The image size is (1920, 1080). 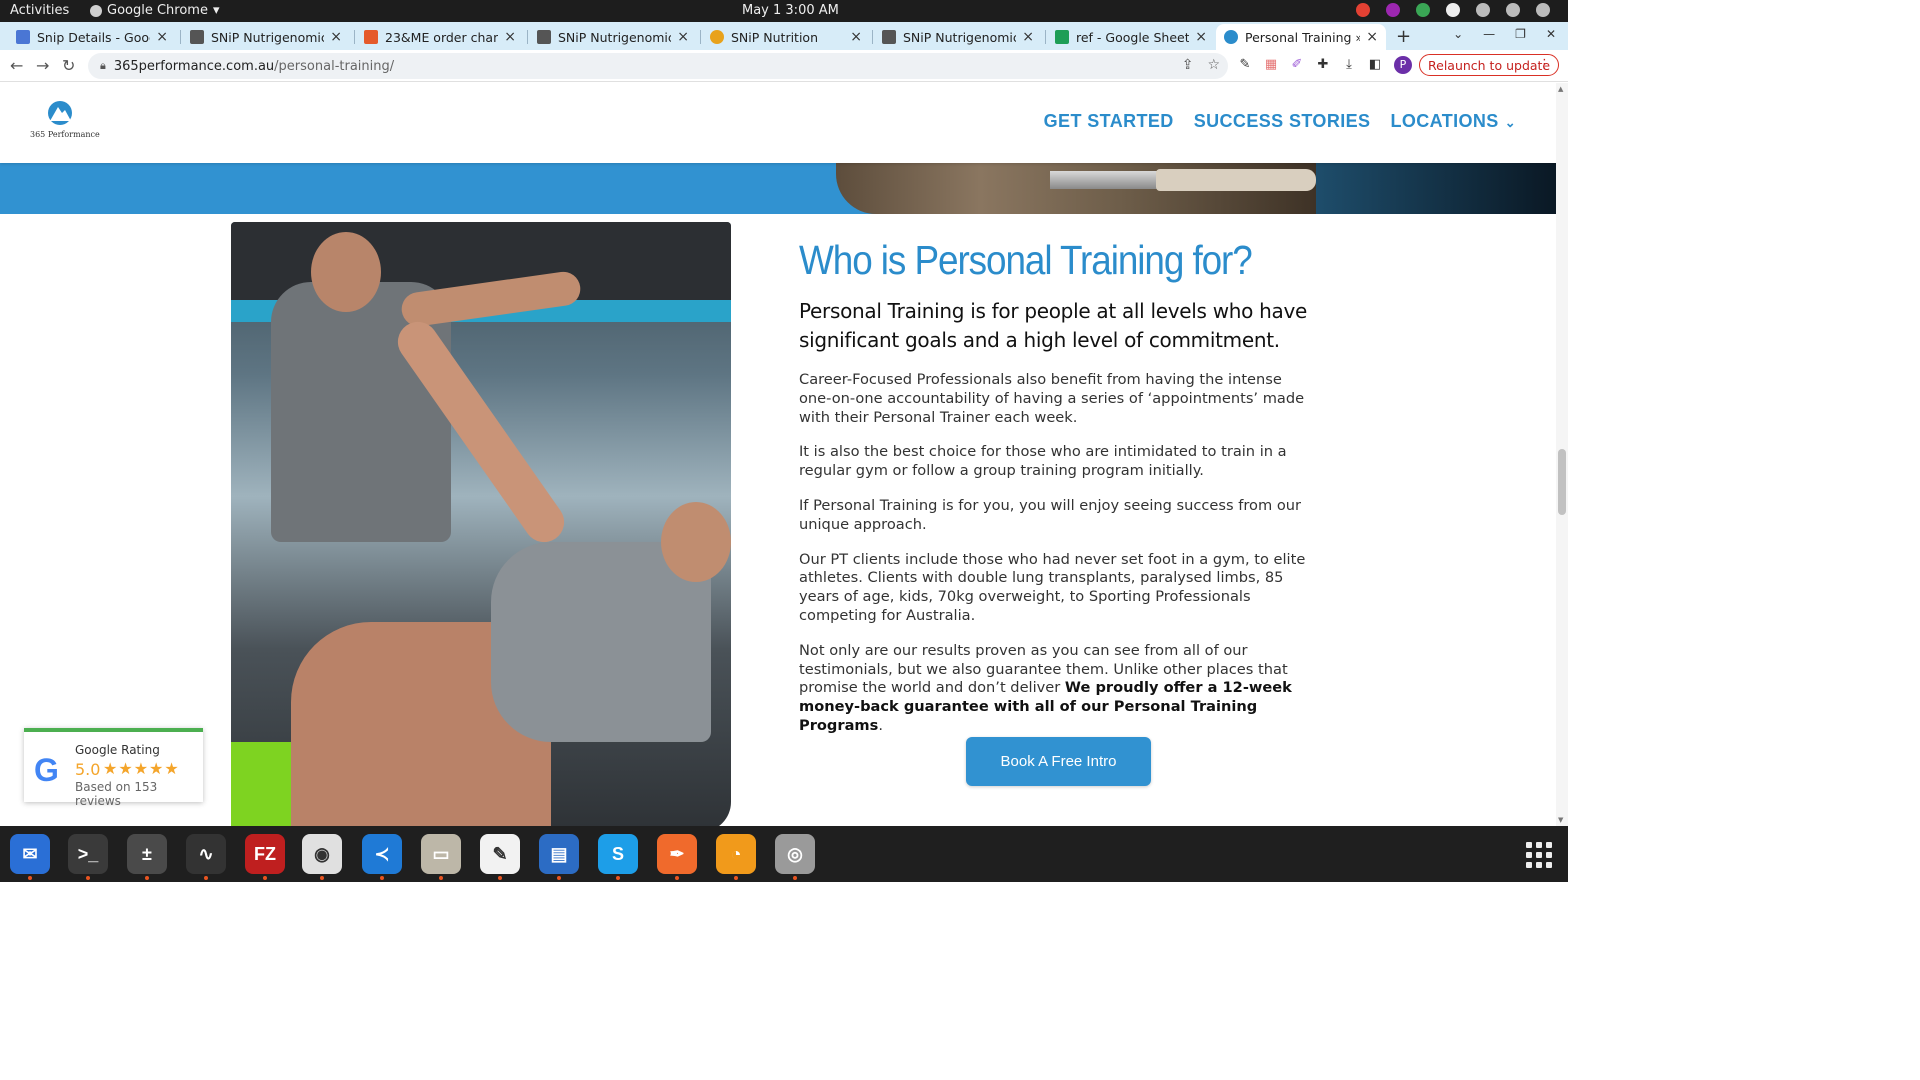 I want to click on site-logo: 365 Performance, so click(x=65, y=122).